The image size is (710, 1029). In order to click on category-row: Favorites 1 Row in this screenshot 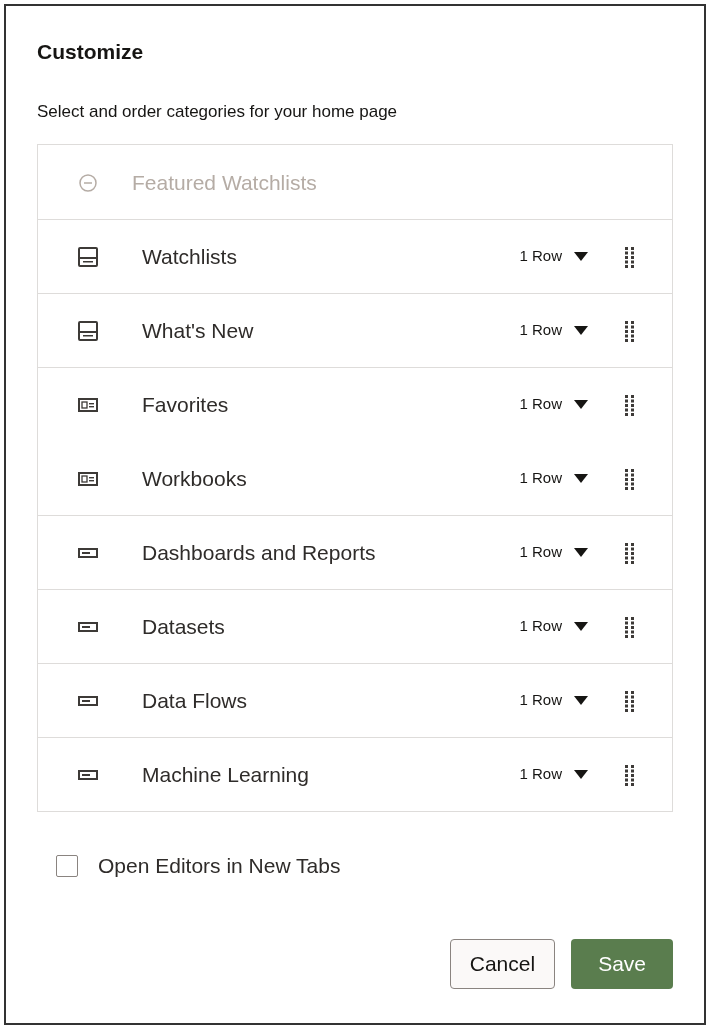, I will do `click(355, 404)`.